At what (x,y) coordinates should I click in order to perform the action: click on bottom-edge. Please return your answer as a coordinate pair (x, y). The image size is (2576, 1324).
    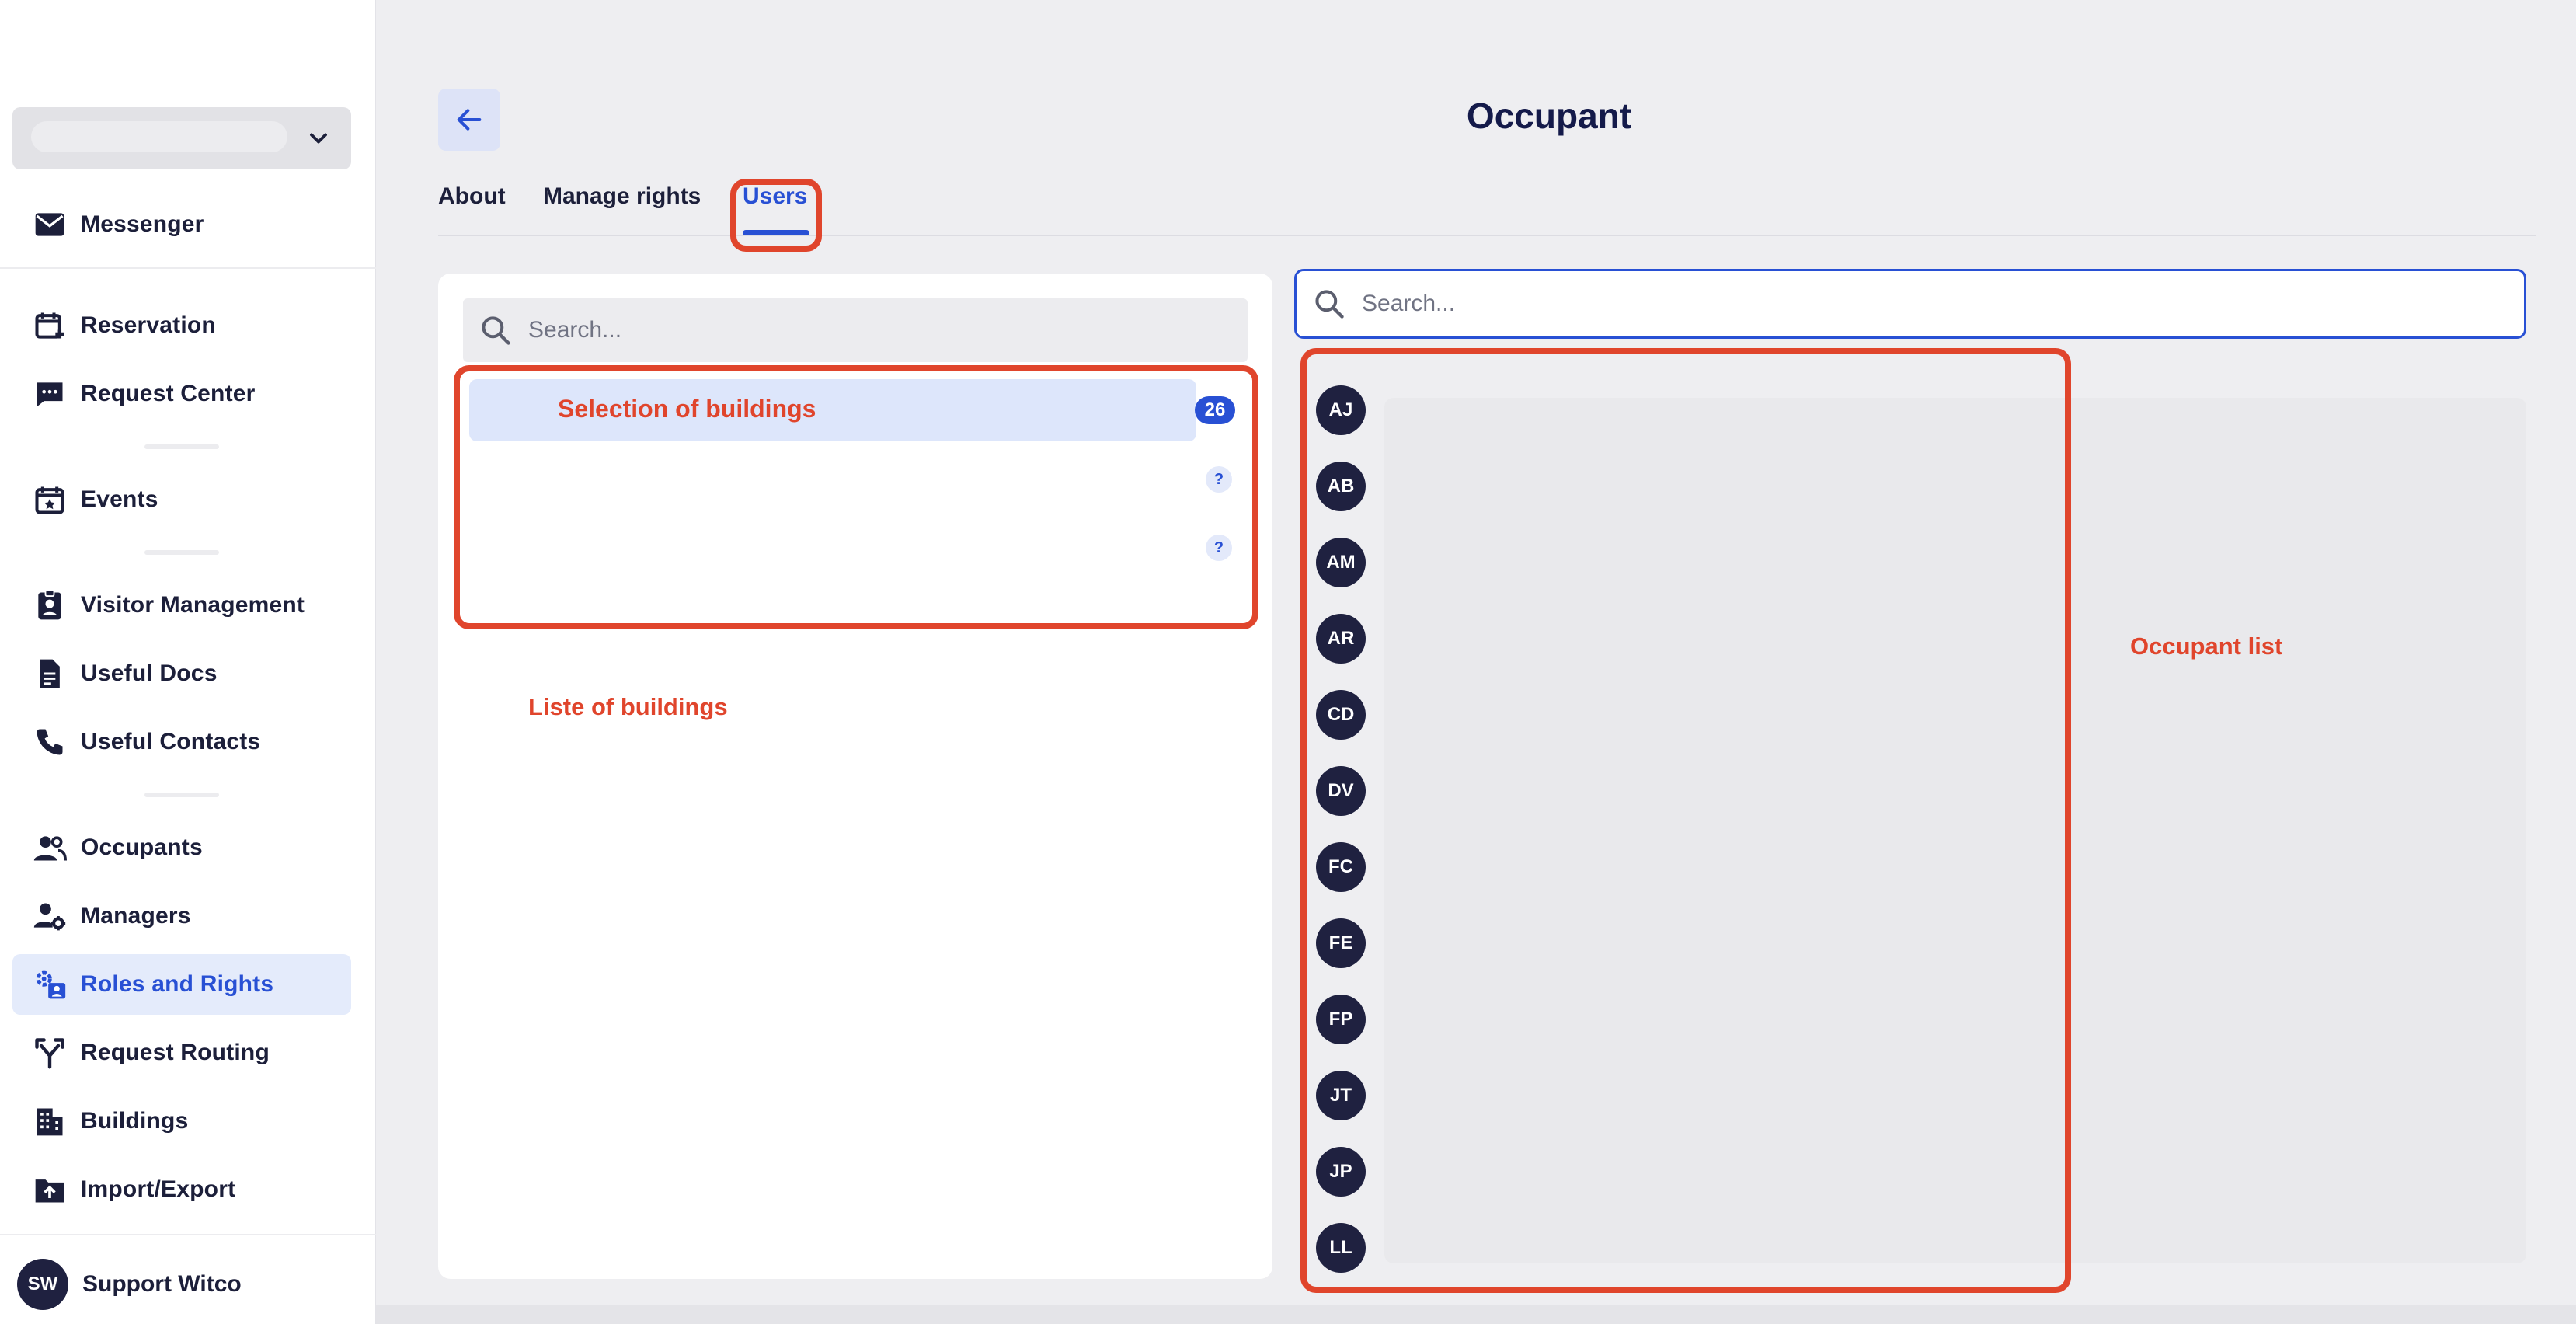
    Looking at the image, I should click on (1476, 1314).